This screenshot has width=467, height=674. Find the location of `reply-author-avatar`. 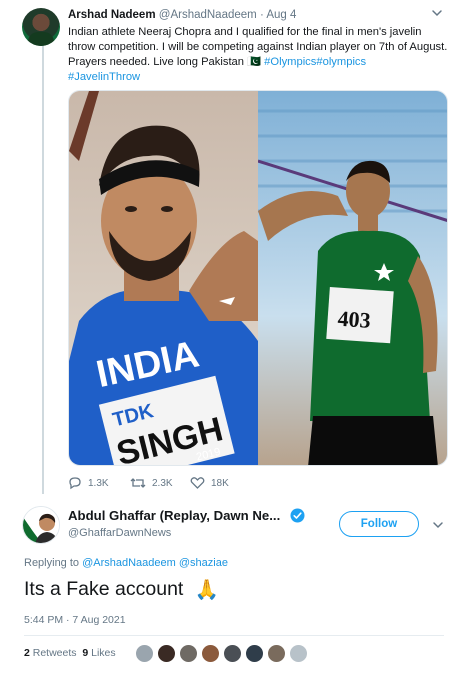

reply-author-avatar is located at coordinates (41, 525).